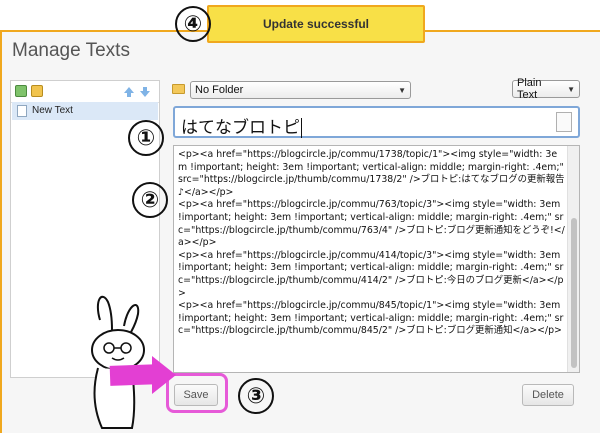 The width and height of the screenshot is (600, 433). What do you see at coordinates (85, 111) in the screenshot?
I see `list-item-new-text: New Text` at bounding box center [85, 111].